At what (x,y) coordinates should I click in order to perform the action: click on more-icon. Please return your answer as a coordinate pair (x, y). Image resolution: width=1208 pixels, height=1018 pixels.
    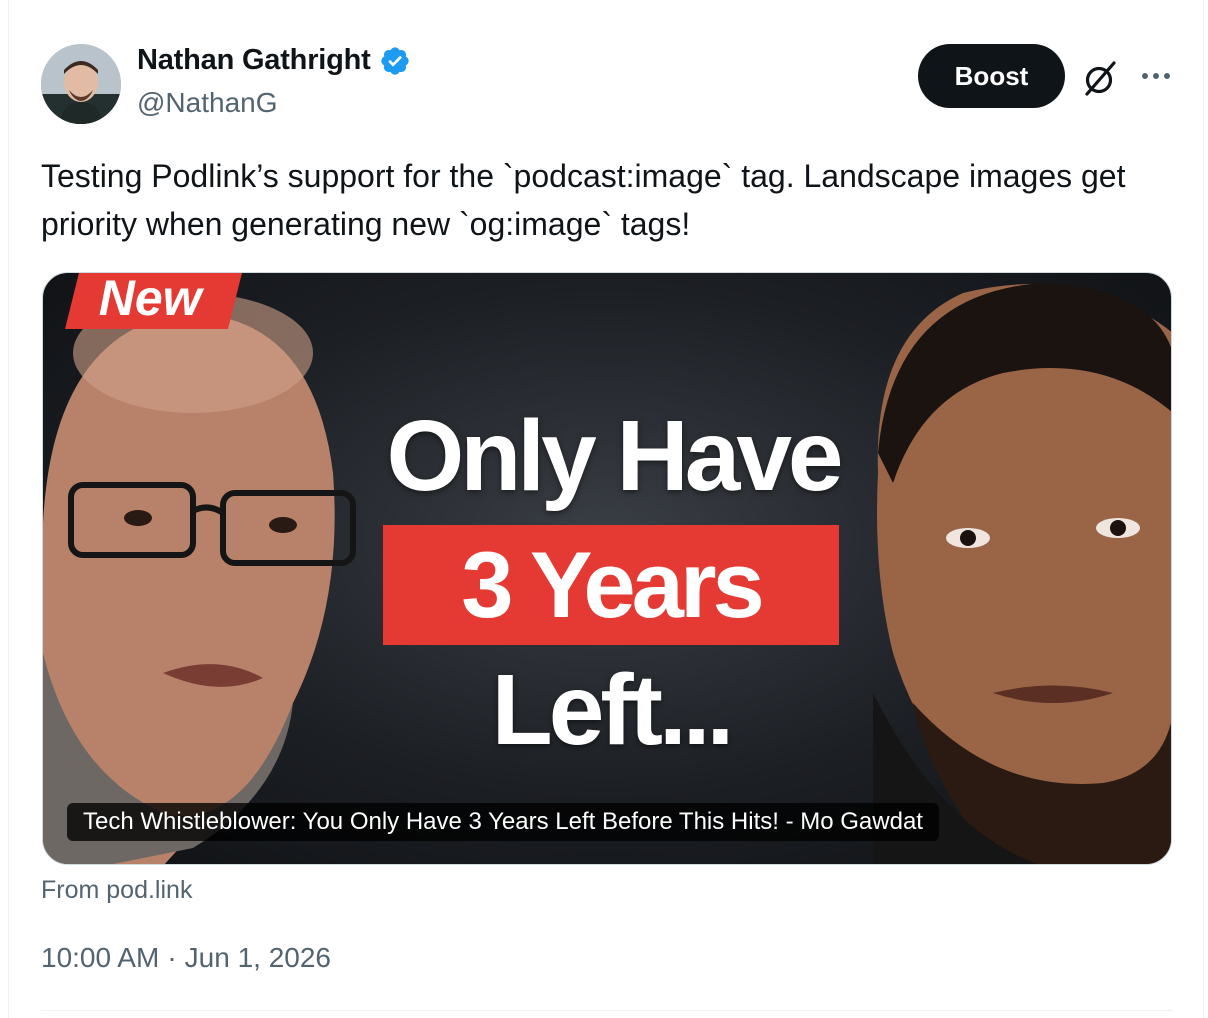
    Looking at the image, I should click on (1156, 76).